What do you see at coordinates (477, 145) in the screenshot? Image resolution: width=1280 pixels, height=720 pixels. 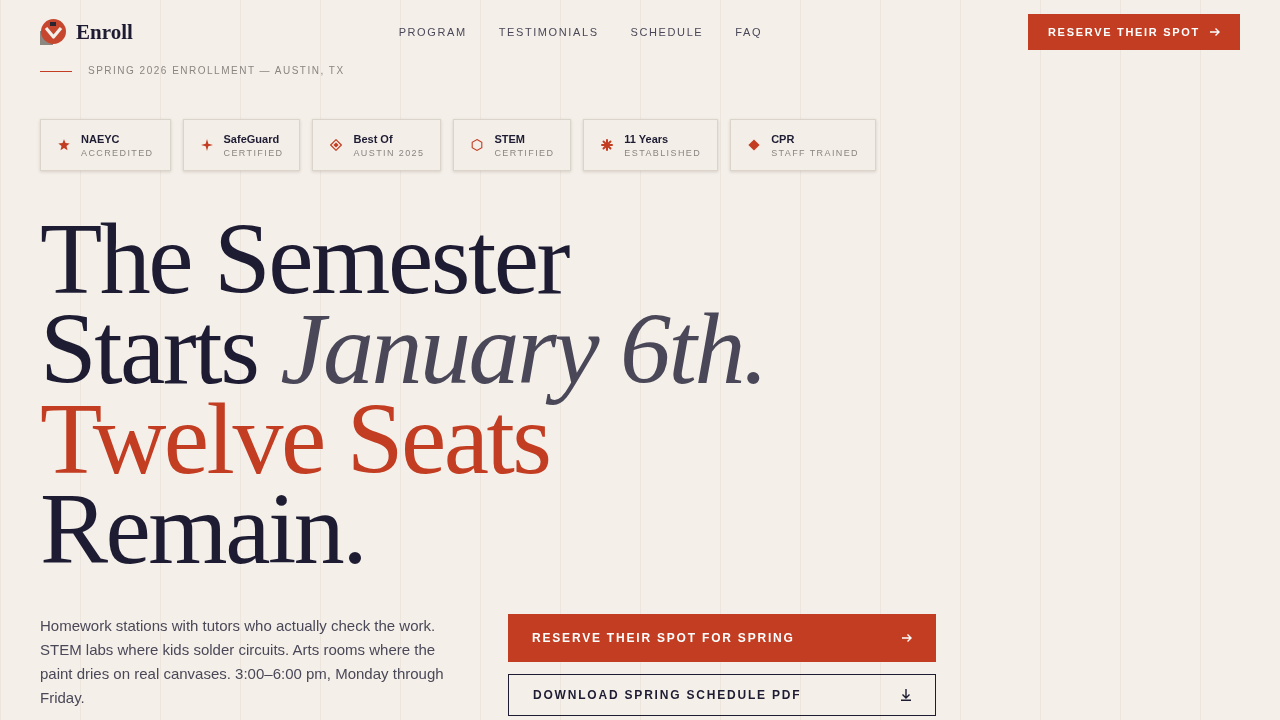 I see `hexagon-icon` at bounding box center [477, 145].